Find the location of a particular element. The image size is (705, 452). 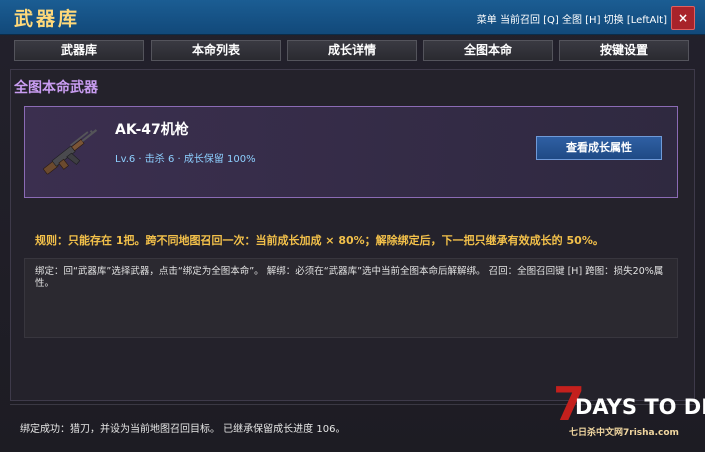

tab-bar: 武器库 本命列表 成长详情 全图本命 按键设置 is located at coordinates (352, 50).